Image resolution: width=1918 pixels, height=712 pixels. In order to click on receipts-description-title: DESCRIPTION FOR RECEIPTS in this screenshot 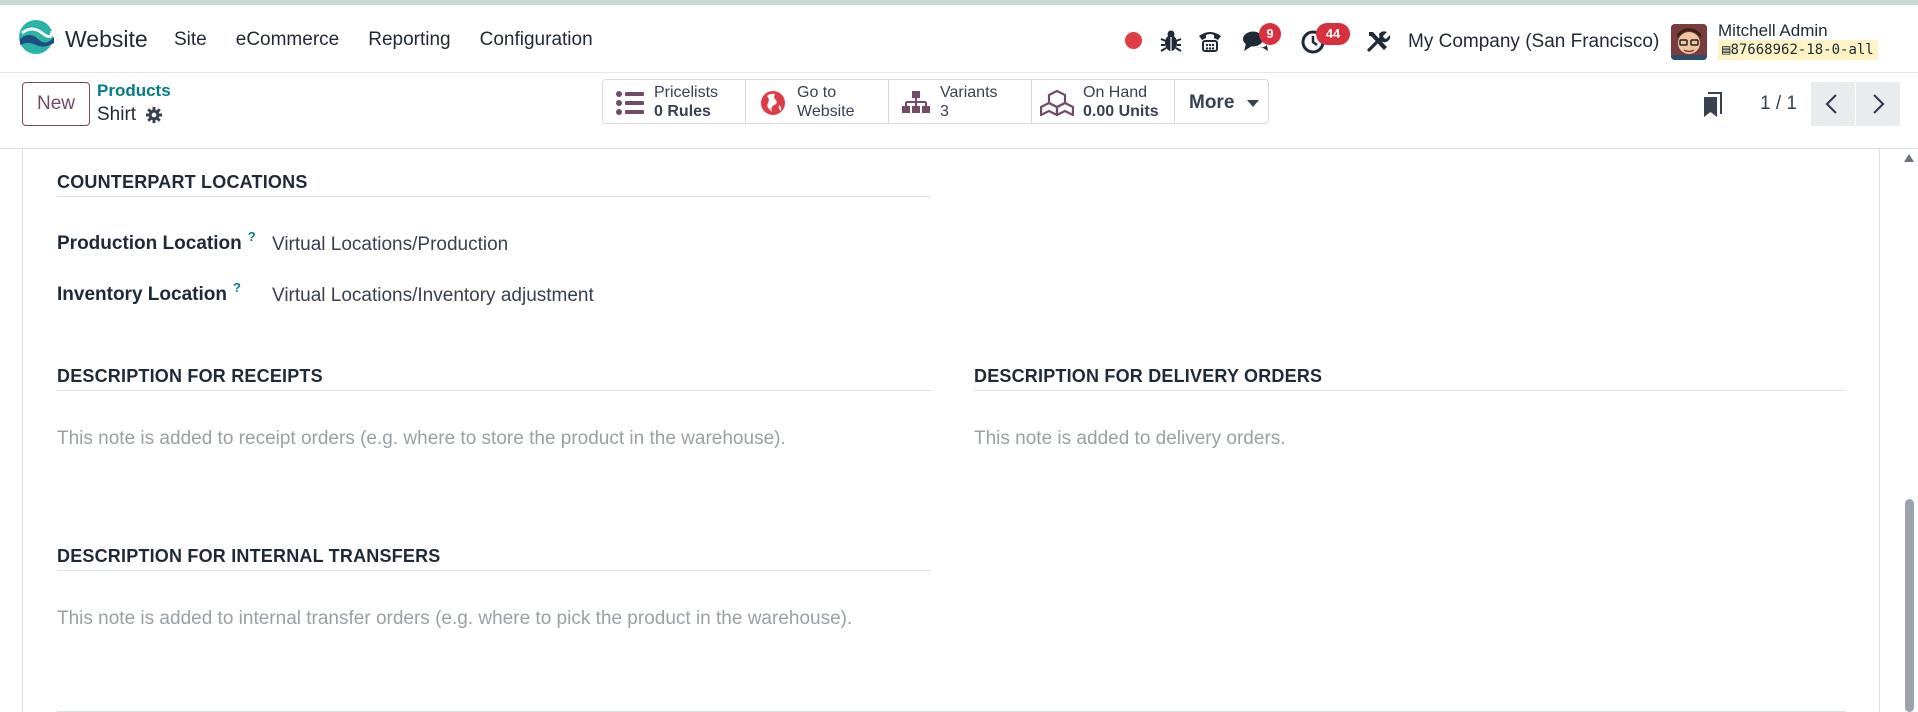, I will do `click(190, 376)`.